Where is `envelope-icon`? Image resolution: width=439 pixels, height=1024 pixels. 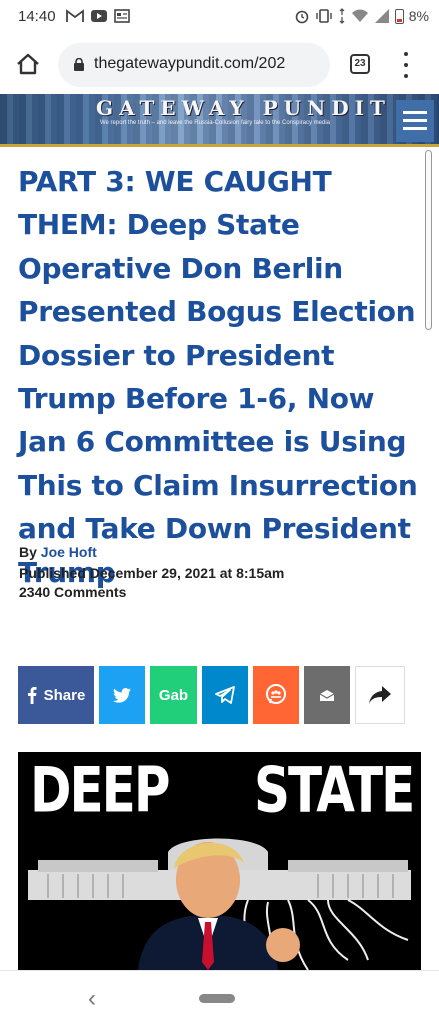 envelope-icon is located at coordinates (327, 695).